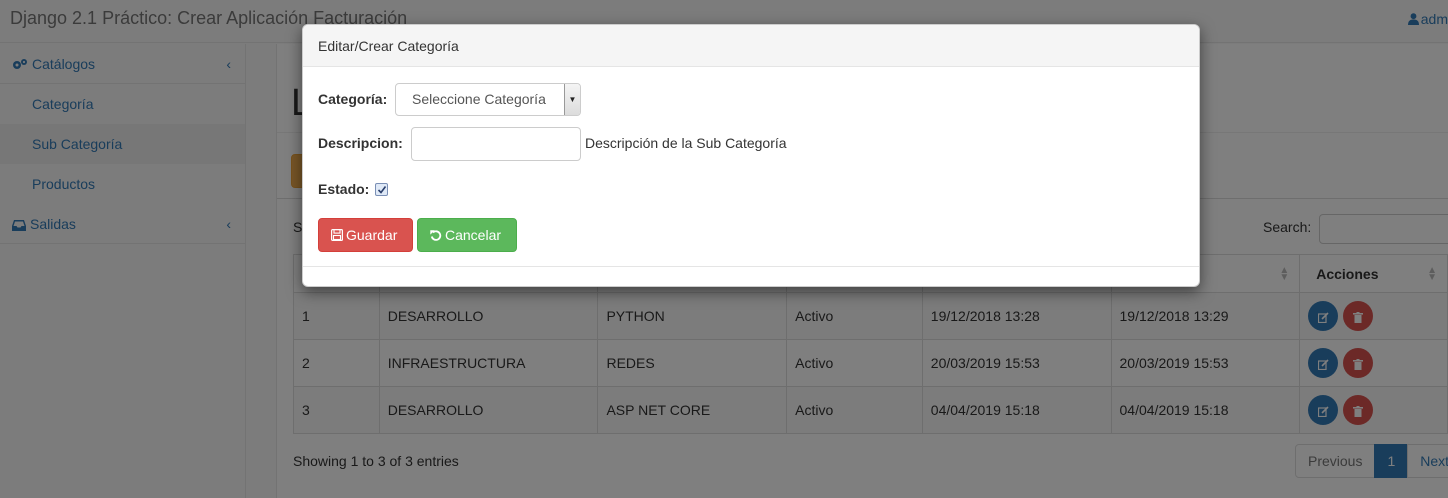 The width and height of the screenshot is (1448, 498). I want to click on categoria-select: Seleccione Categoría ▼, so click(488, 99).